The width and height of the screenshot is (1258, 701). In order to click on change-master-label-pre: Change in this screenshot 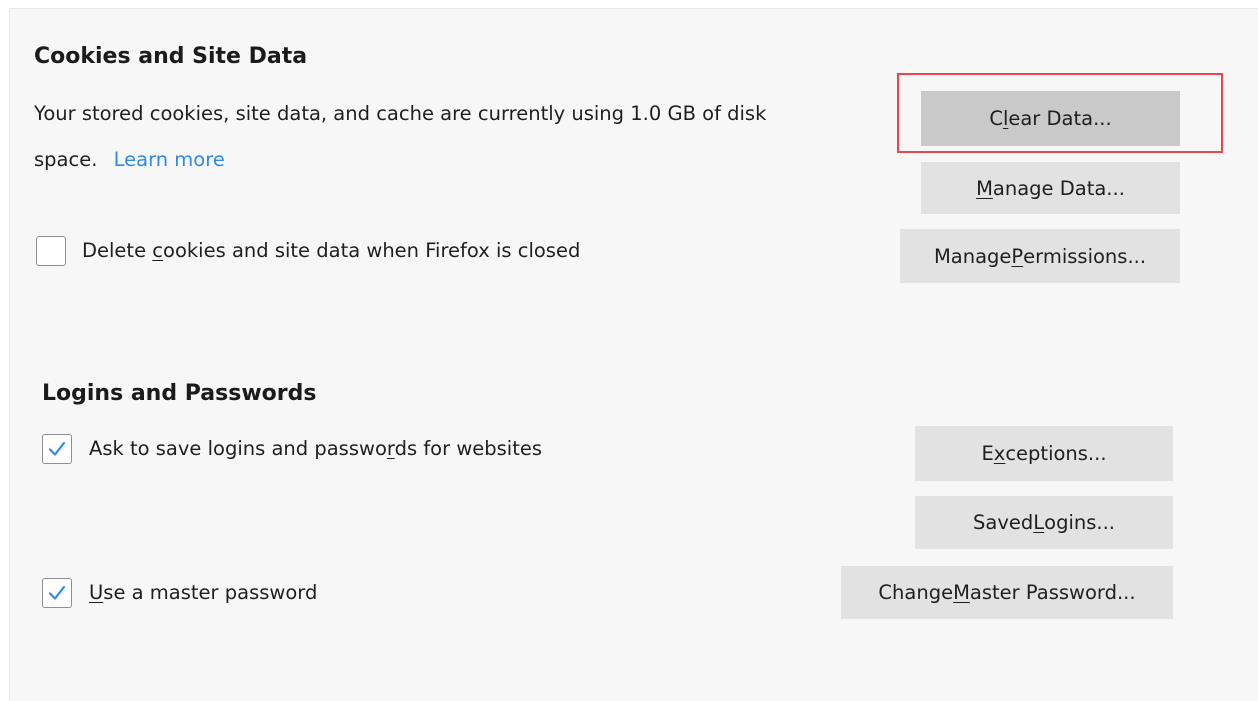, I will do `click(916, 592)`.